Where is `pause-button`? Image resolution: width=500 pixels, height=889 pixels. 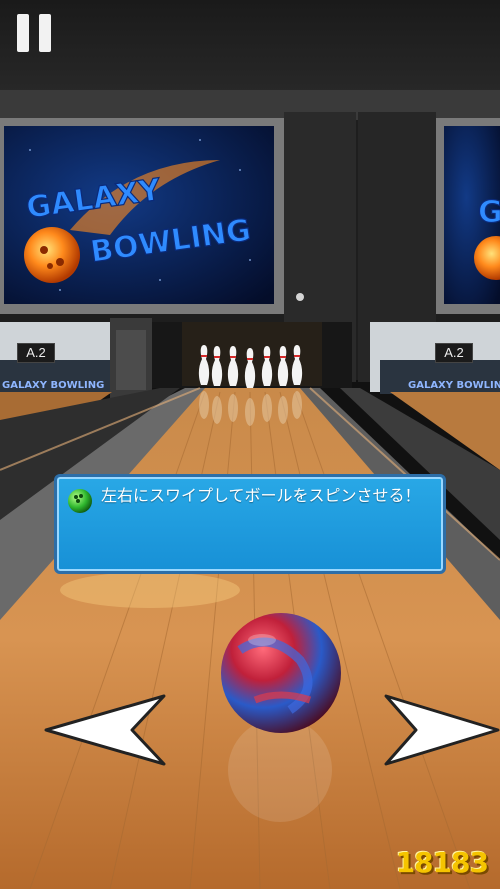
pause-button is located at coordinates (34, 33).